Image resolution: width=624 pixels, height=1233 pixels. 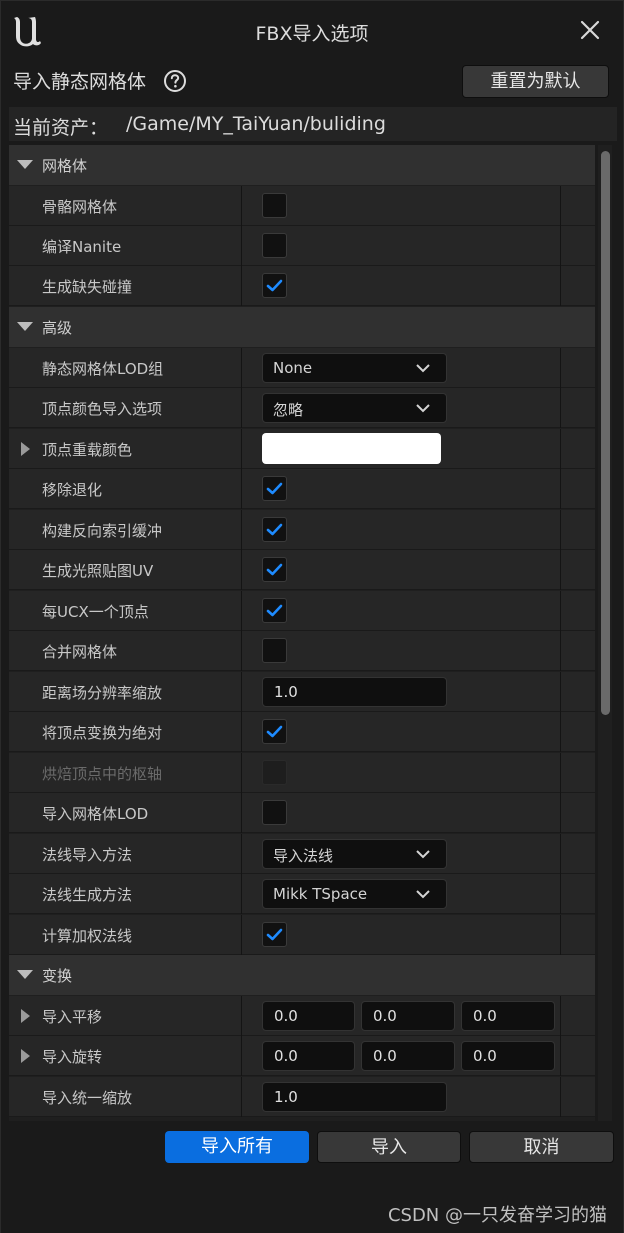 What do you see at coordinates (237, 1147) in the screenshot?
I see `import-all-button: 导入所有` at bounding box center [237, 1147].